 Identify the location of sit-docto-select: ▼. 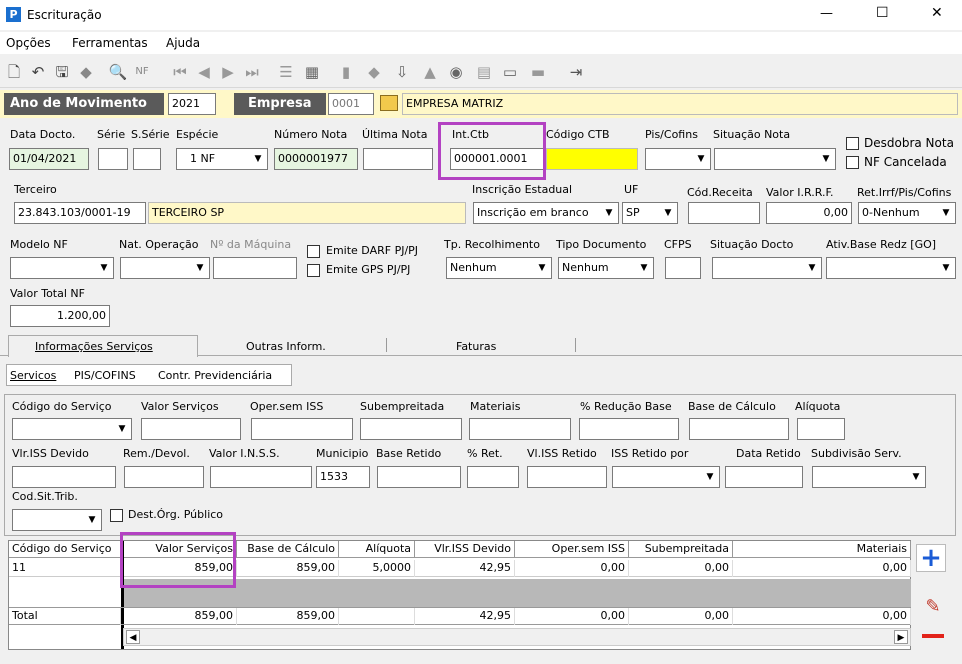
(767, 268).